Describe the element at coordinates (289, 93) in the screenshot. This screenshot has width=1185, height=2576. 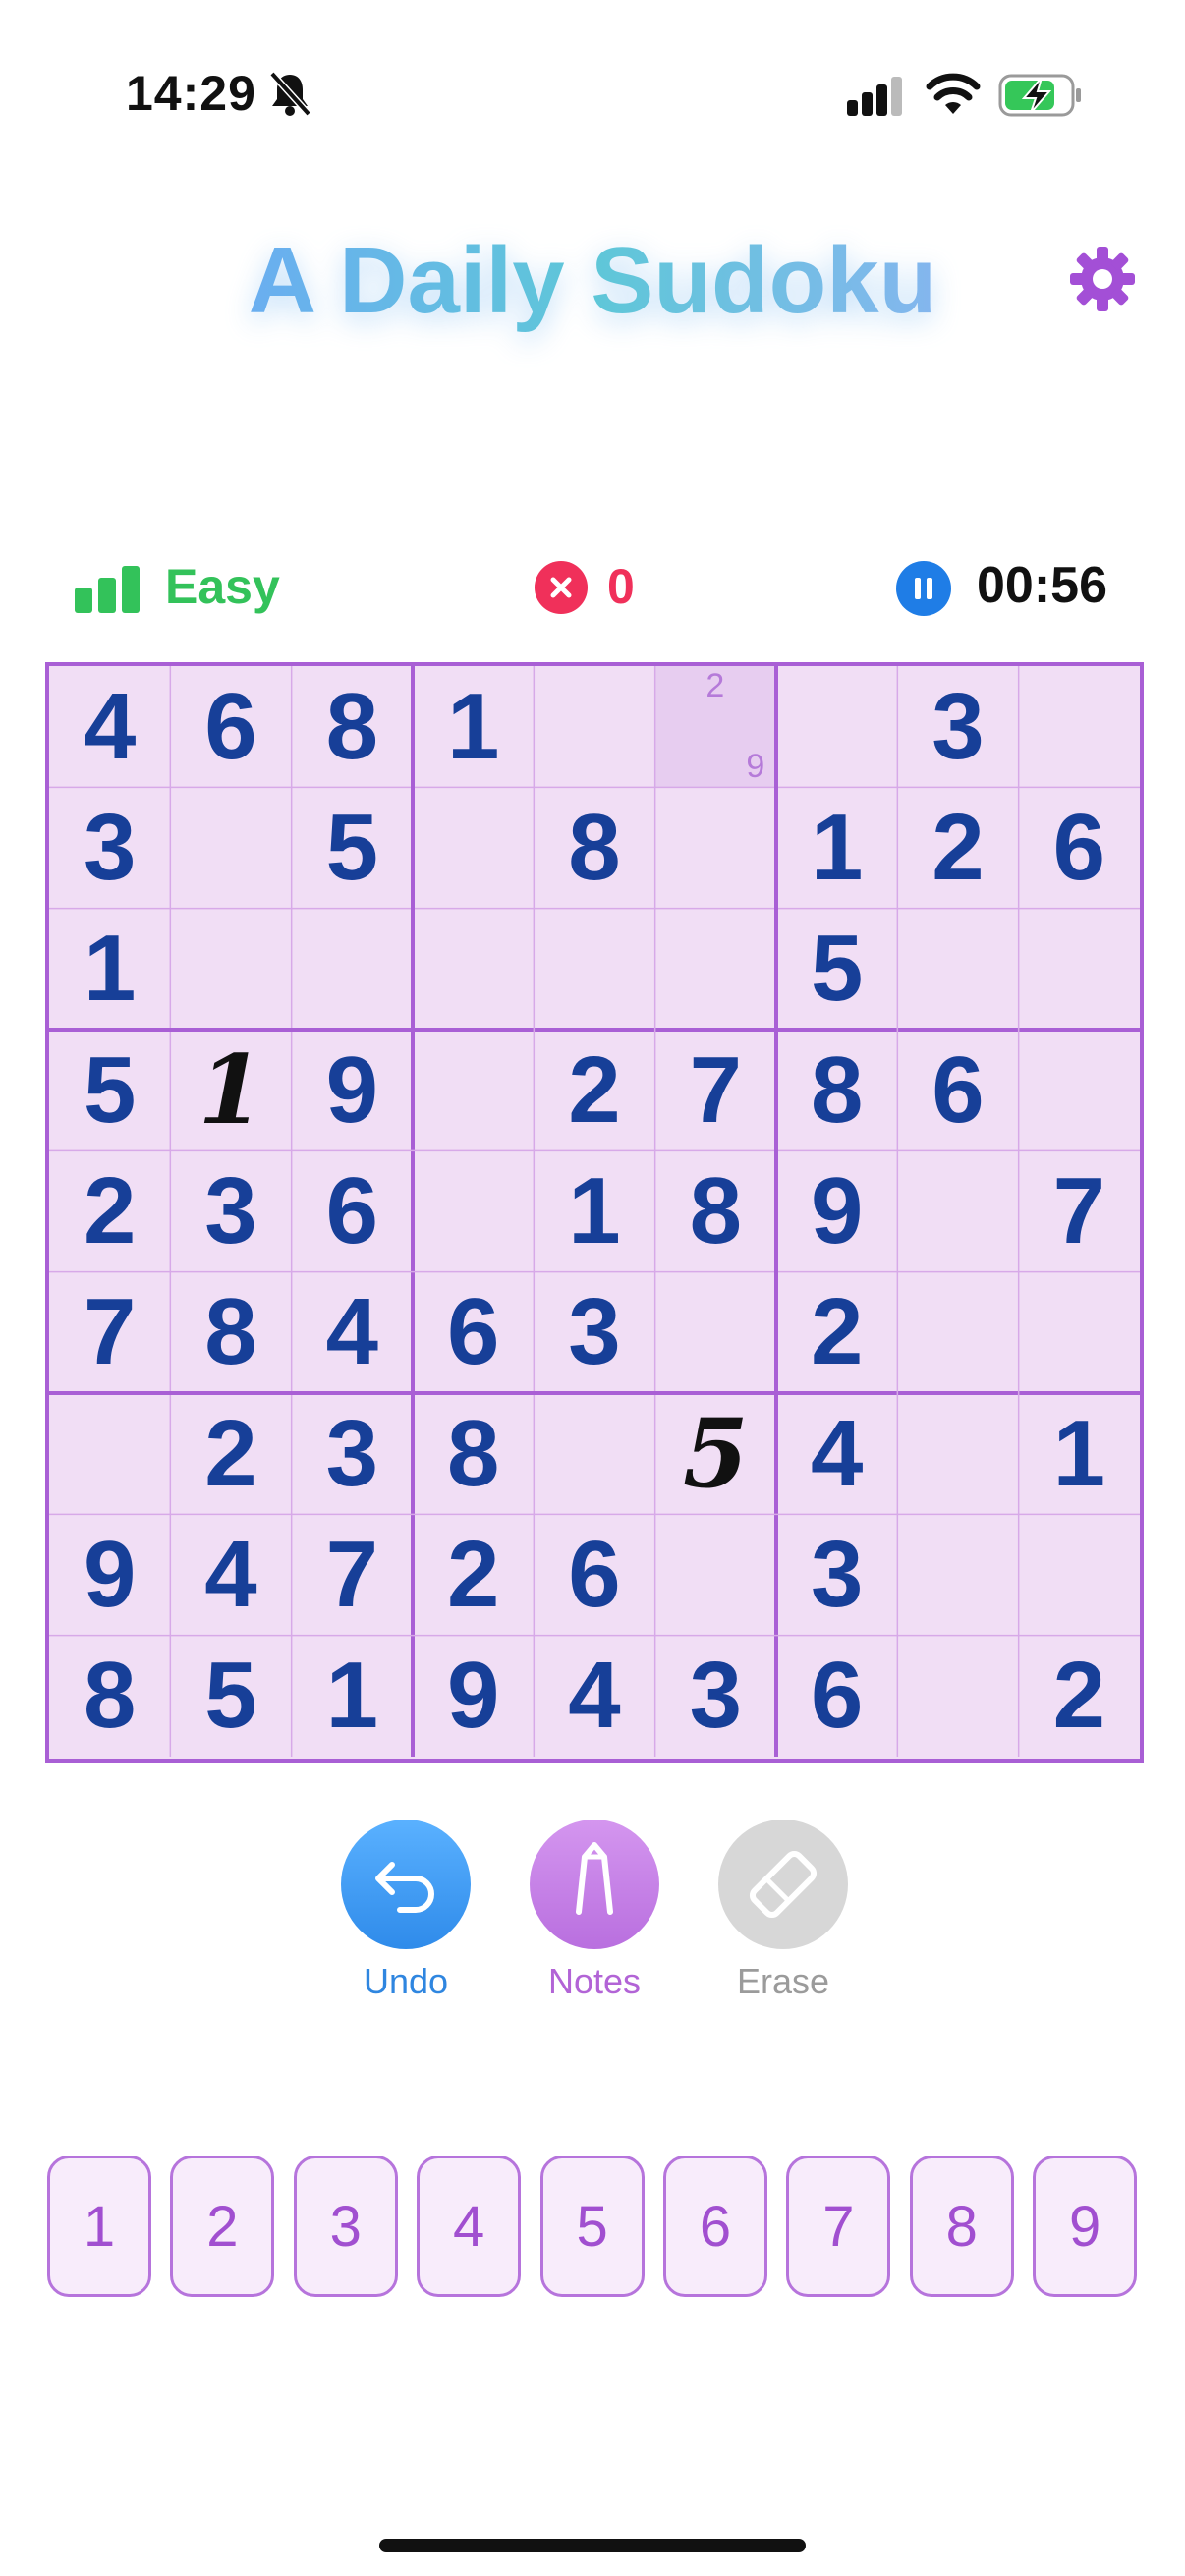
I see `bell-slash-icon` at that location.